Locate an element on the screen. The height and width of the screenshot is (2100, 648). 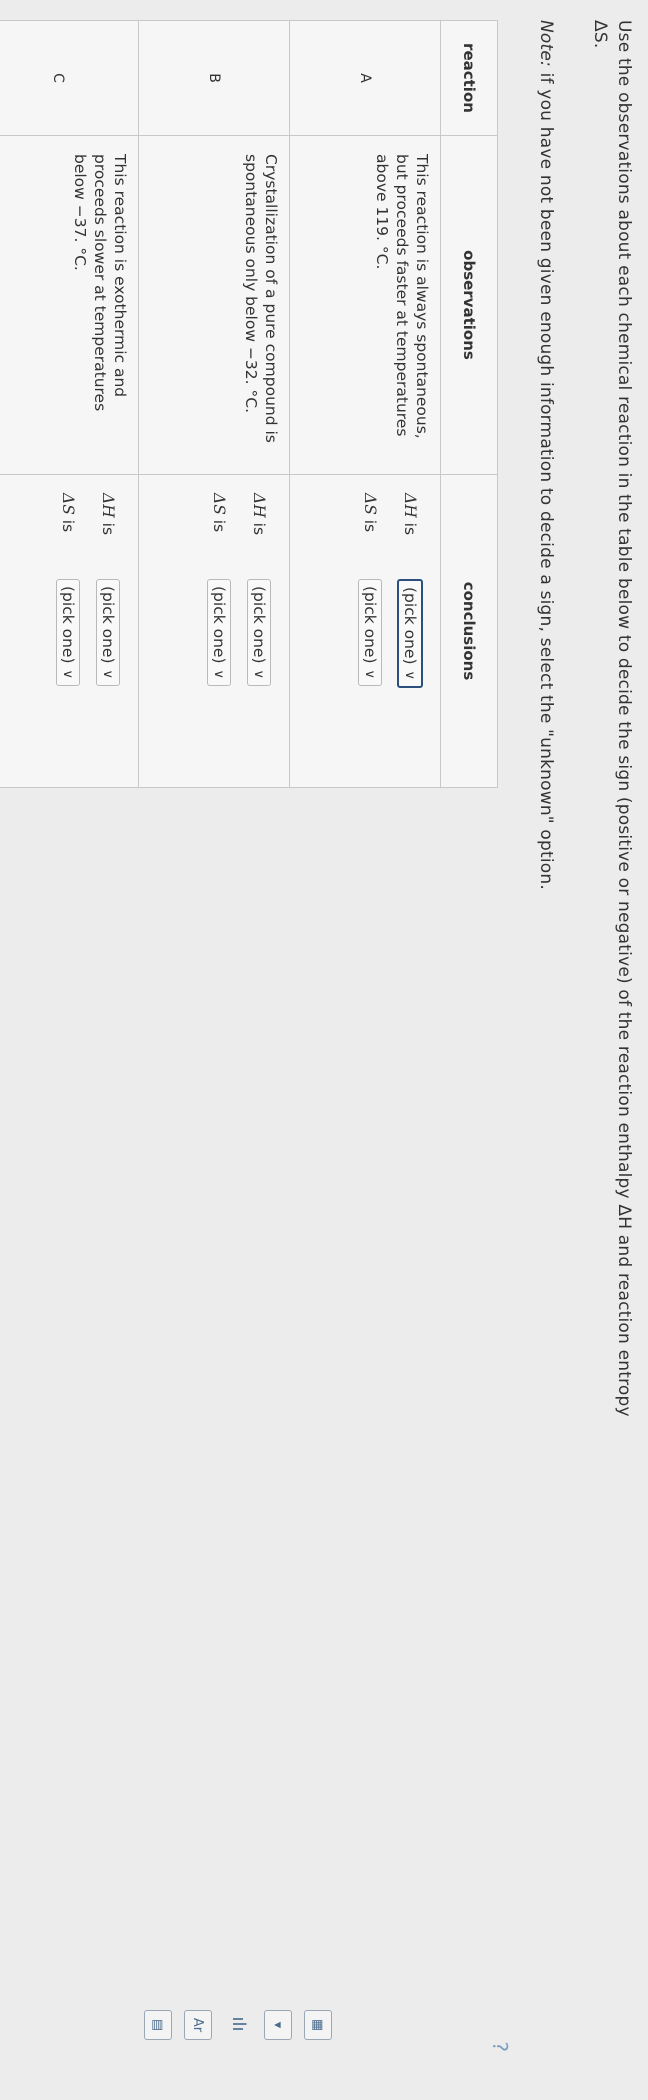
calculator-icon: ▦ is located at coordinates (318, 2025).